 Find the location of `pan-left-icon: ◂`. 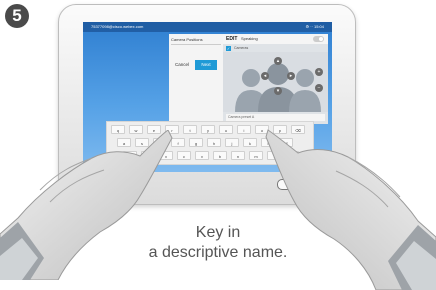

pan-left-icon: ◂ is located at coordinates (265, 76).